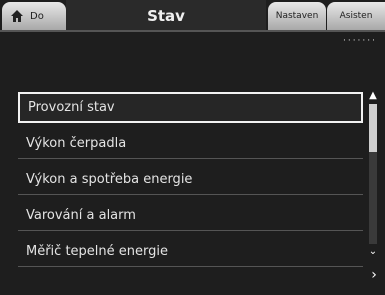 Image resolution: width=385 pixels, height=295 pixels. I want to click on menu-item-label: Měřič tepelné energie, so click(97, 251).